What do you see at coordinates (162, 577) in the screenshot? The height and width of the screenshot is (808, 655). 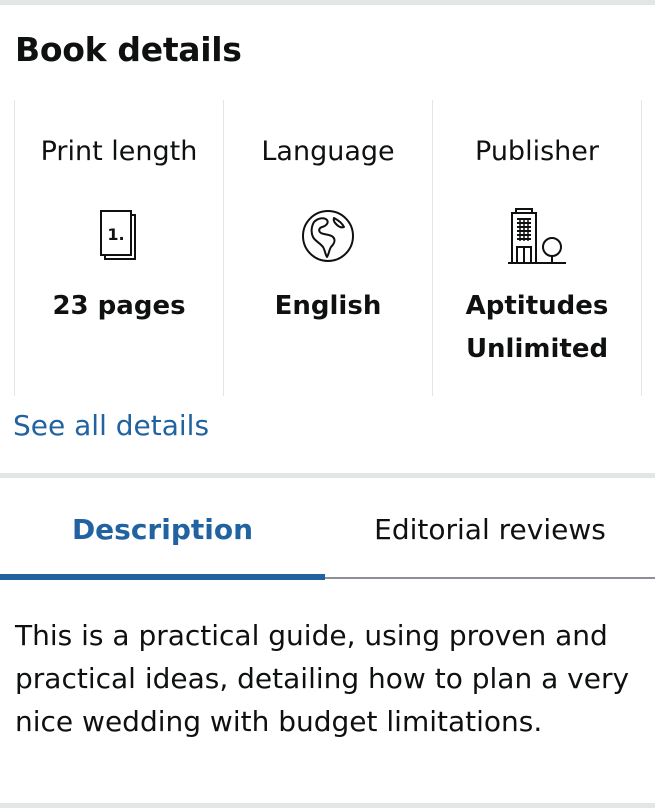 I see `active-tab-indicator` at bounding box center [162, 577].